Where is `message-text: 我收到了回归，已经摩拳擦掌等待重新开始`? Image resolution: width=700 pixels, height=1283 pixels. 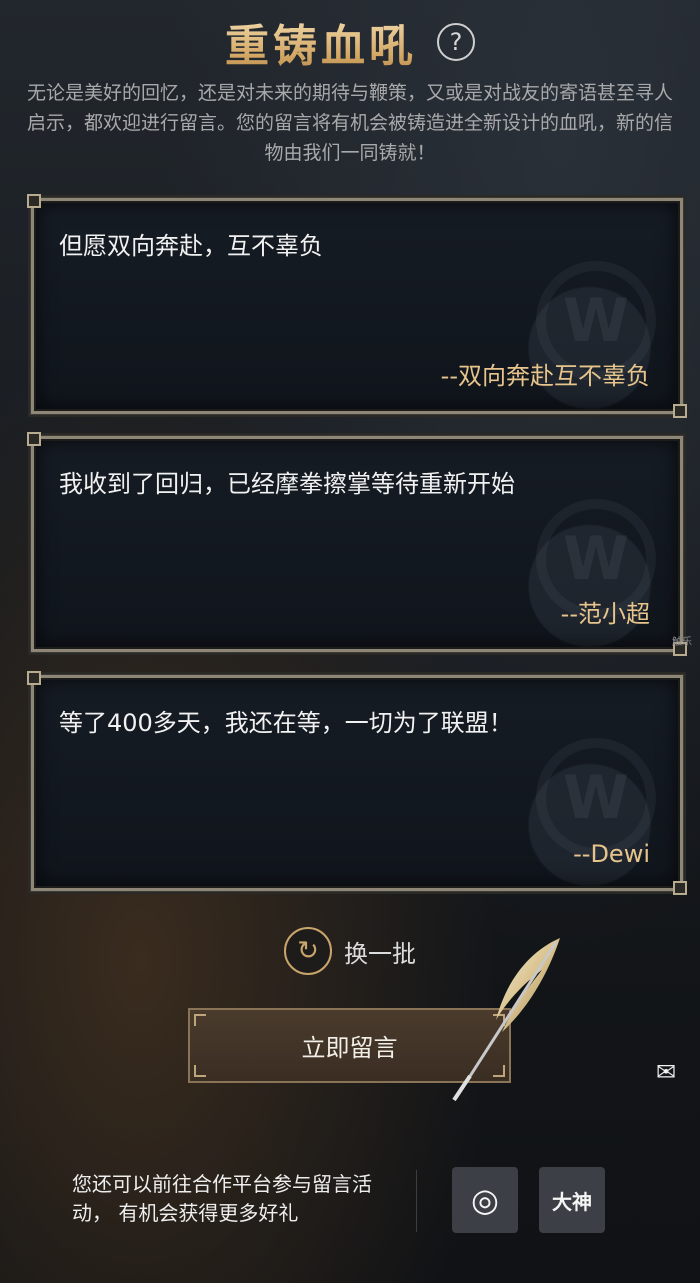 message-text: 我收到了回归，已经摩拳擦掌等待重新开始 is located at coordinates (287, 484).